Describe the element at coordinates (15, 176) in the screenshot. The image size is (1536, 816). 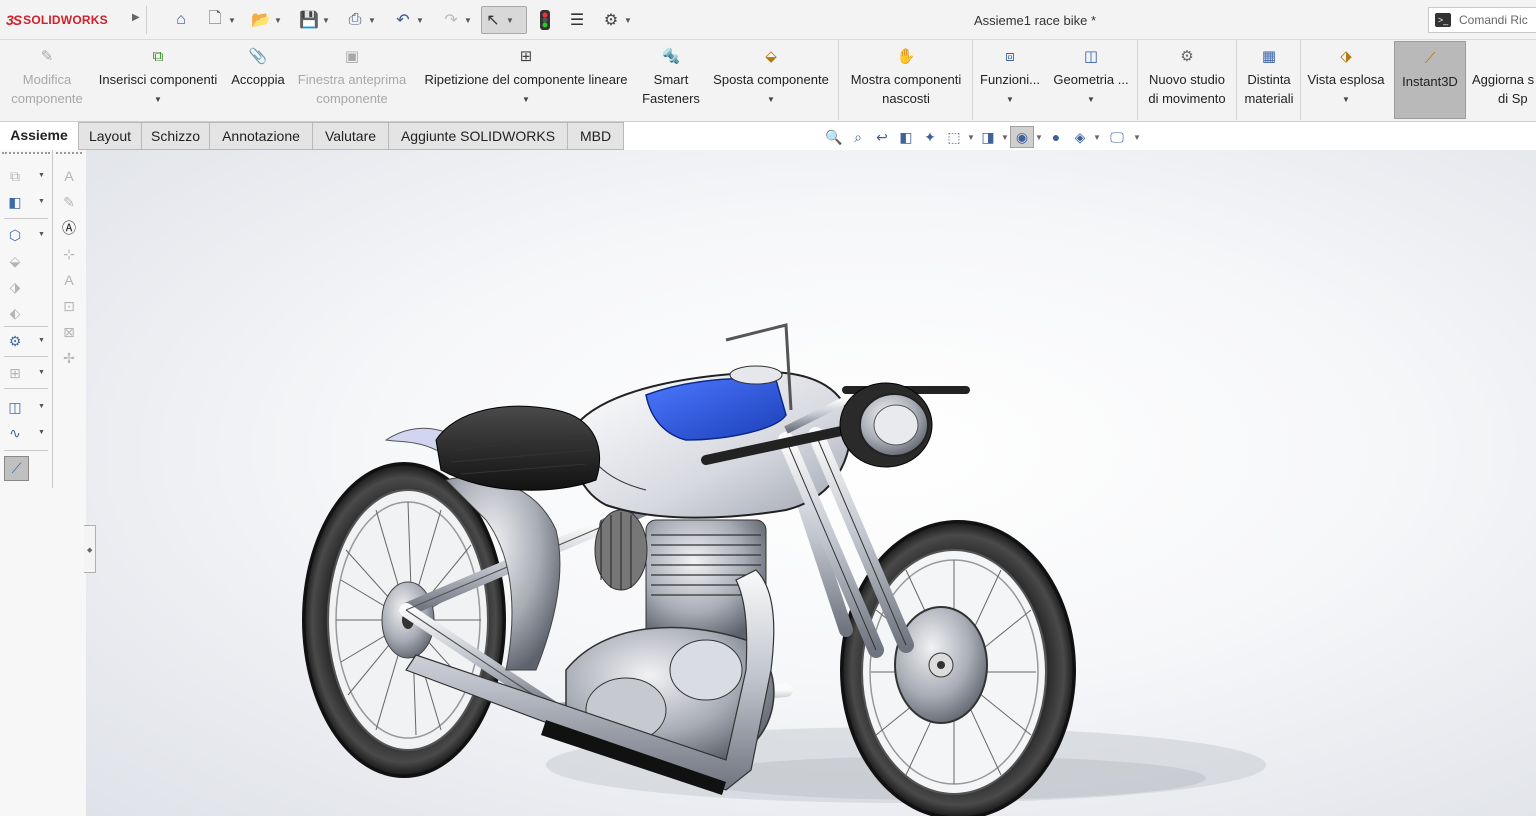
I see `component-icon: ⧉` at that location.